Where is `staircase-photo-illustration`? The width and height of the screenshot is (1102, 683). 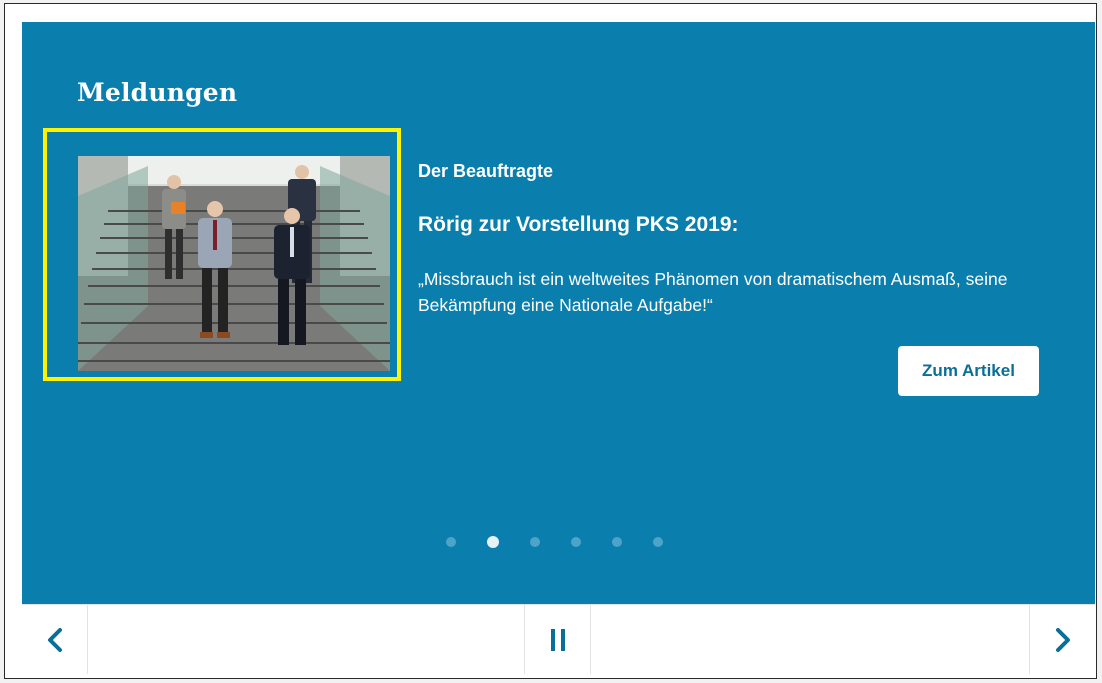 staircase-photo-illustration is located at coordinates (234, 263).